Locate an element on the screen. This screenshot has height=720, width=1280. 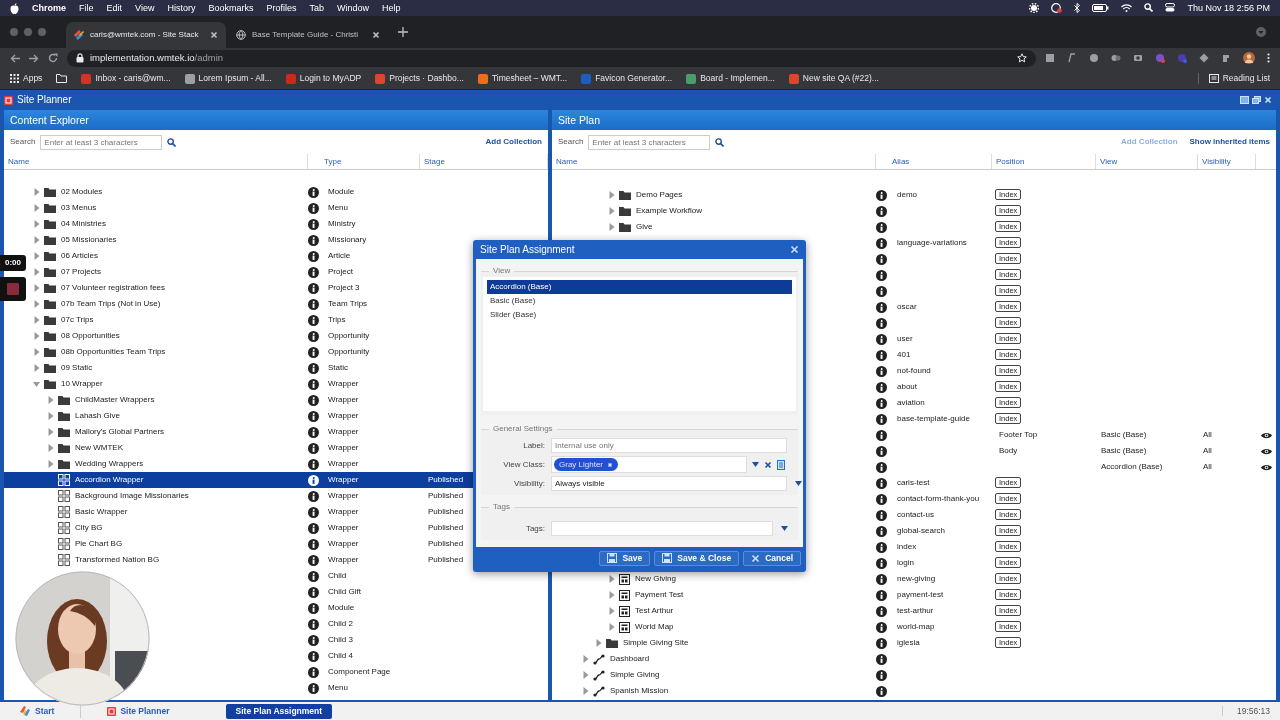
item-name: New Giving is located at coordinates (655, 579).